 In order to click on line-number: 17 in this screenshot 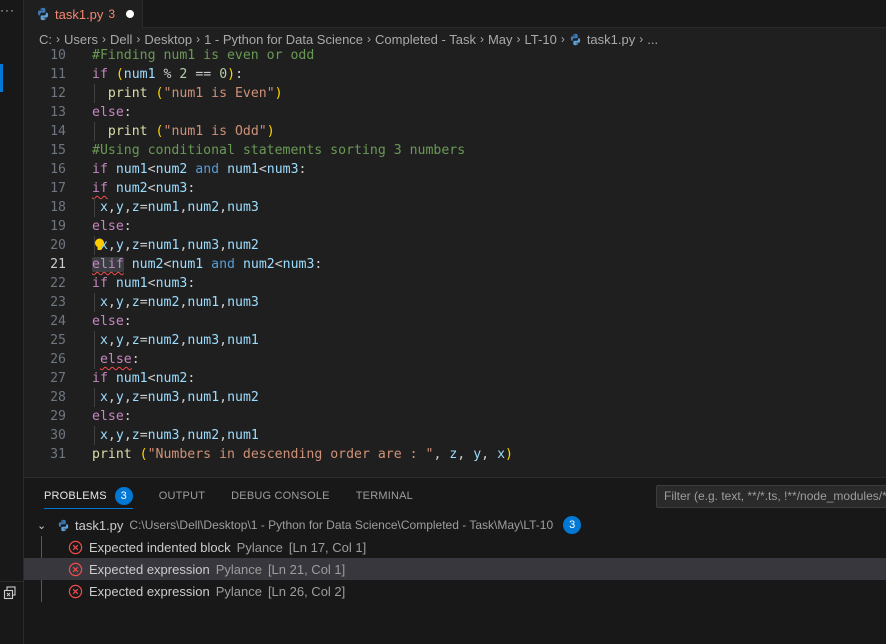, I will do `click(58, 188)`.